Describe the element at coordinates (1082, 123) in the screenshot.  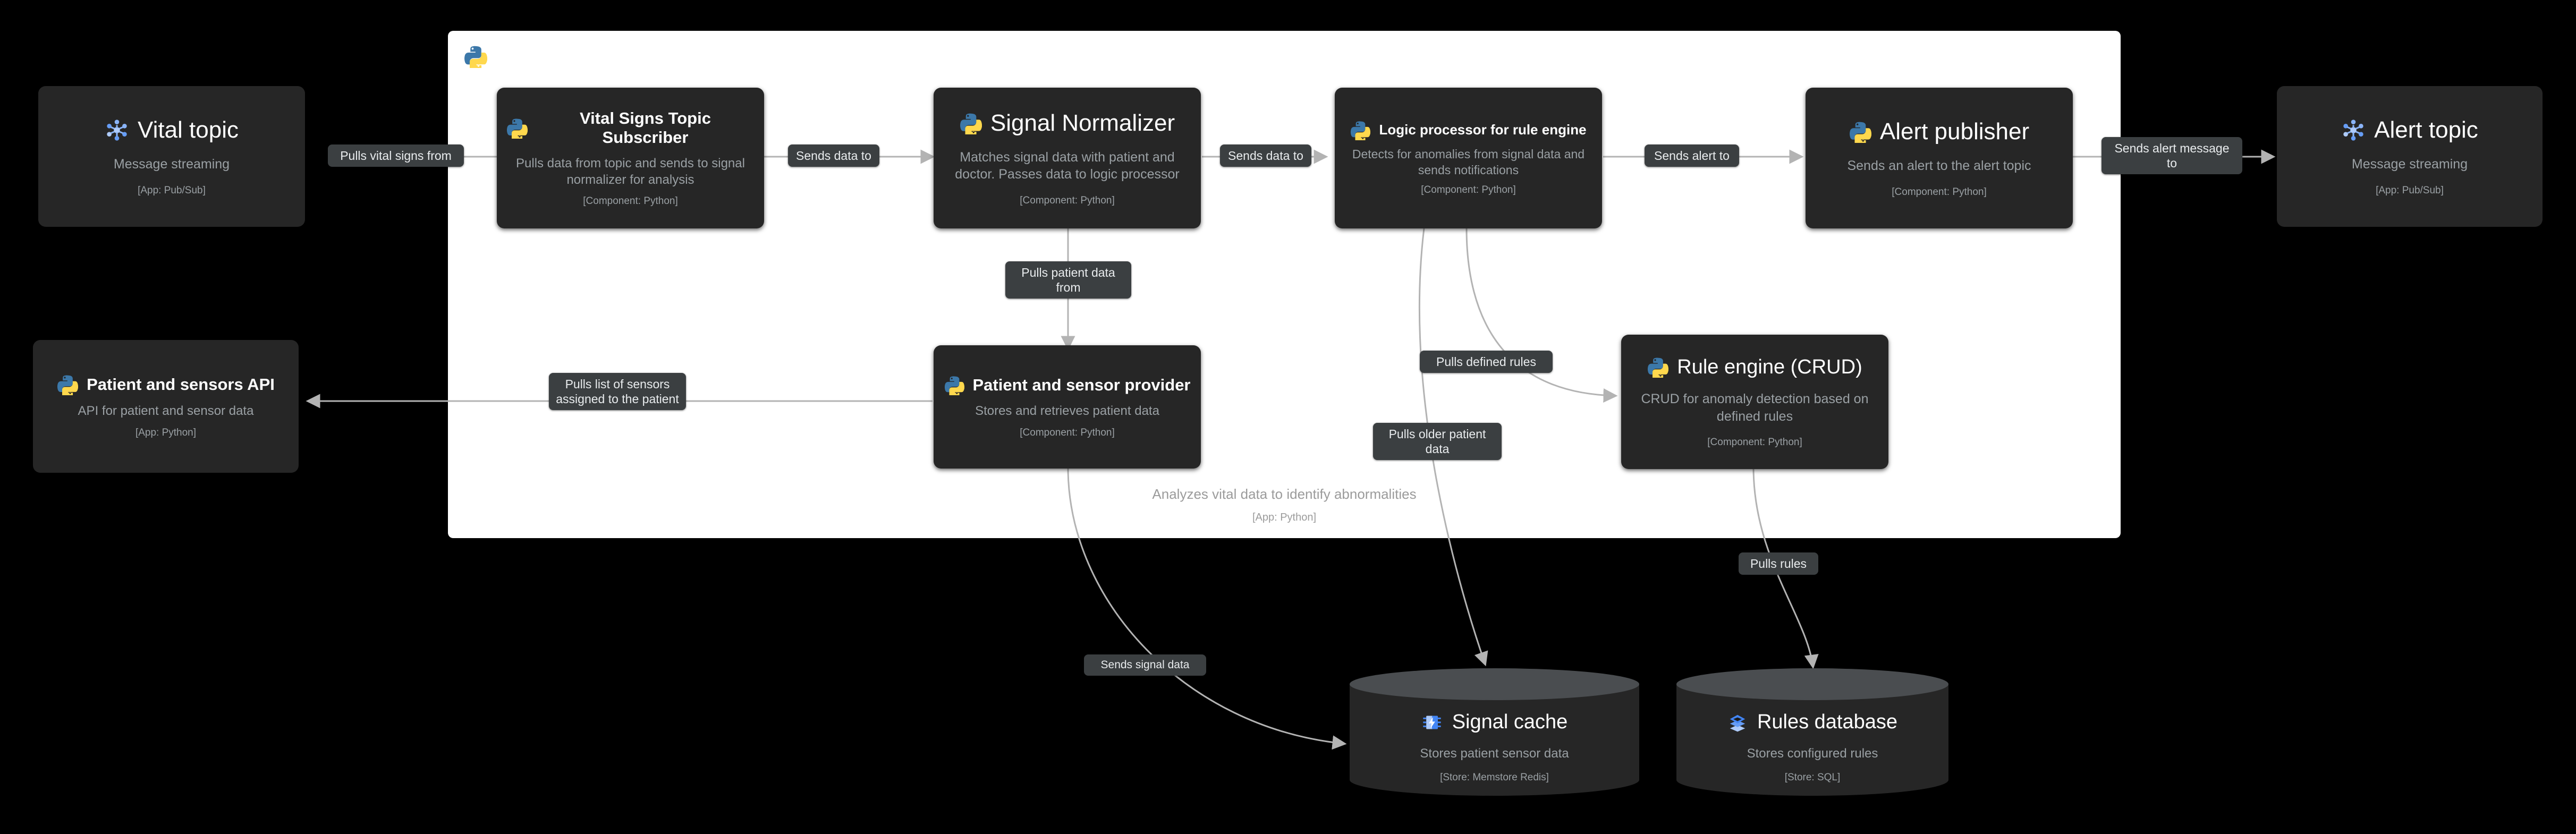
I see `node-title: Signal Normalizer` at that location.